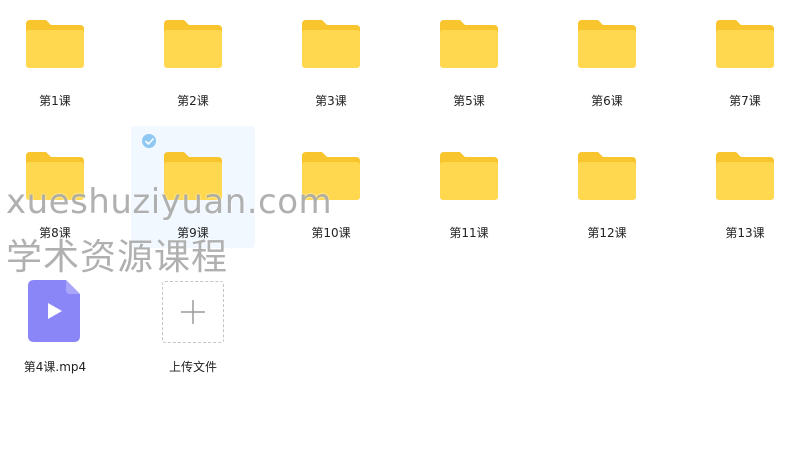  I want to click on folder-item: 第1课, so click(58, 65).